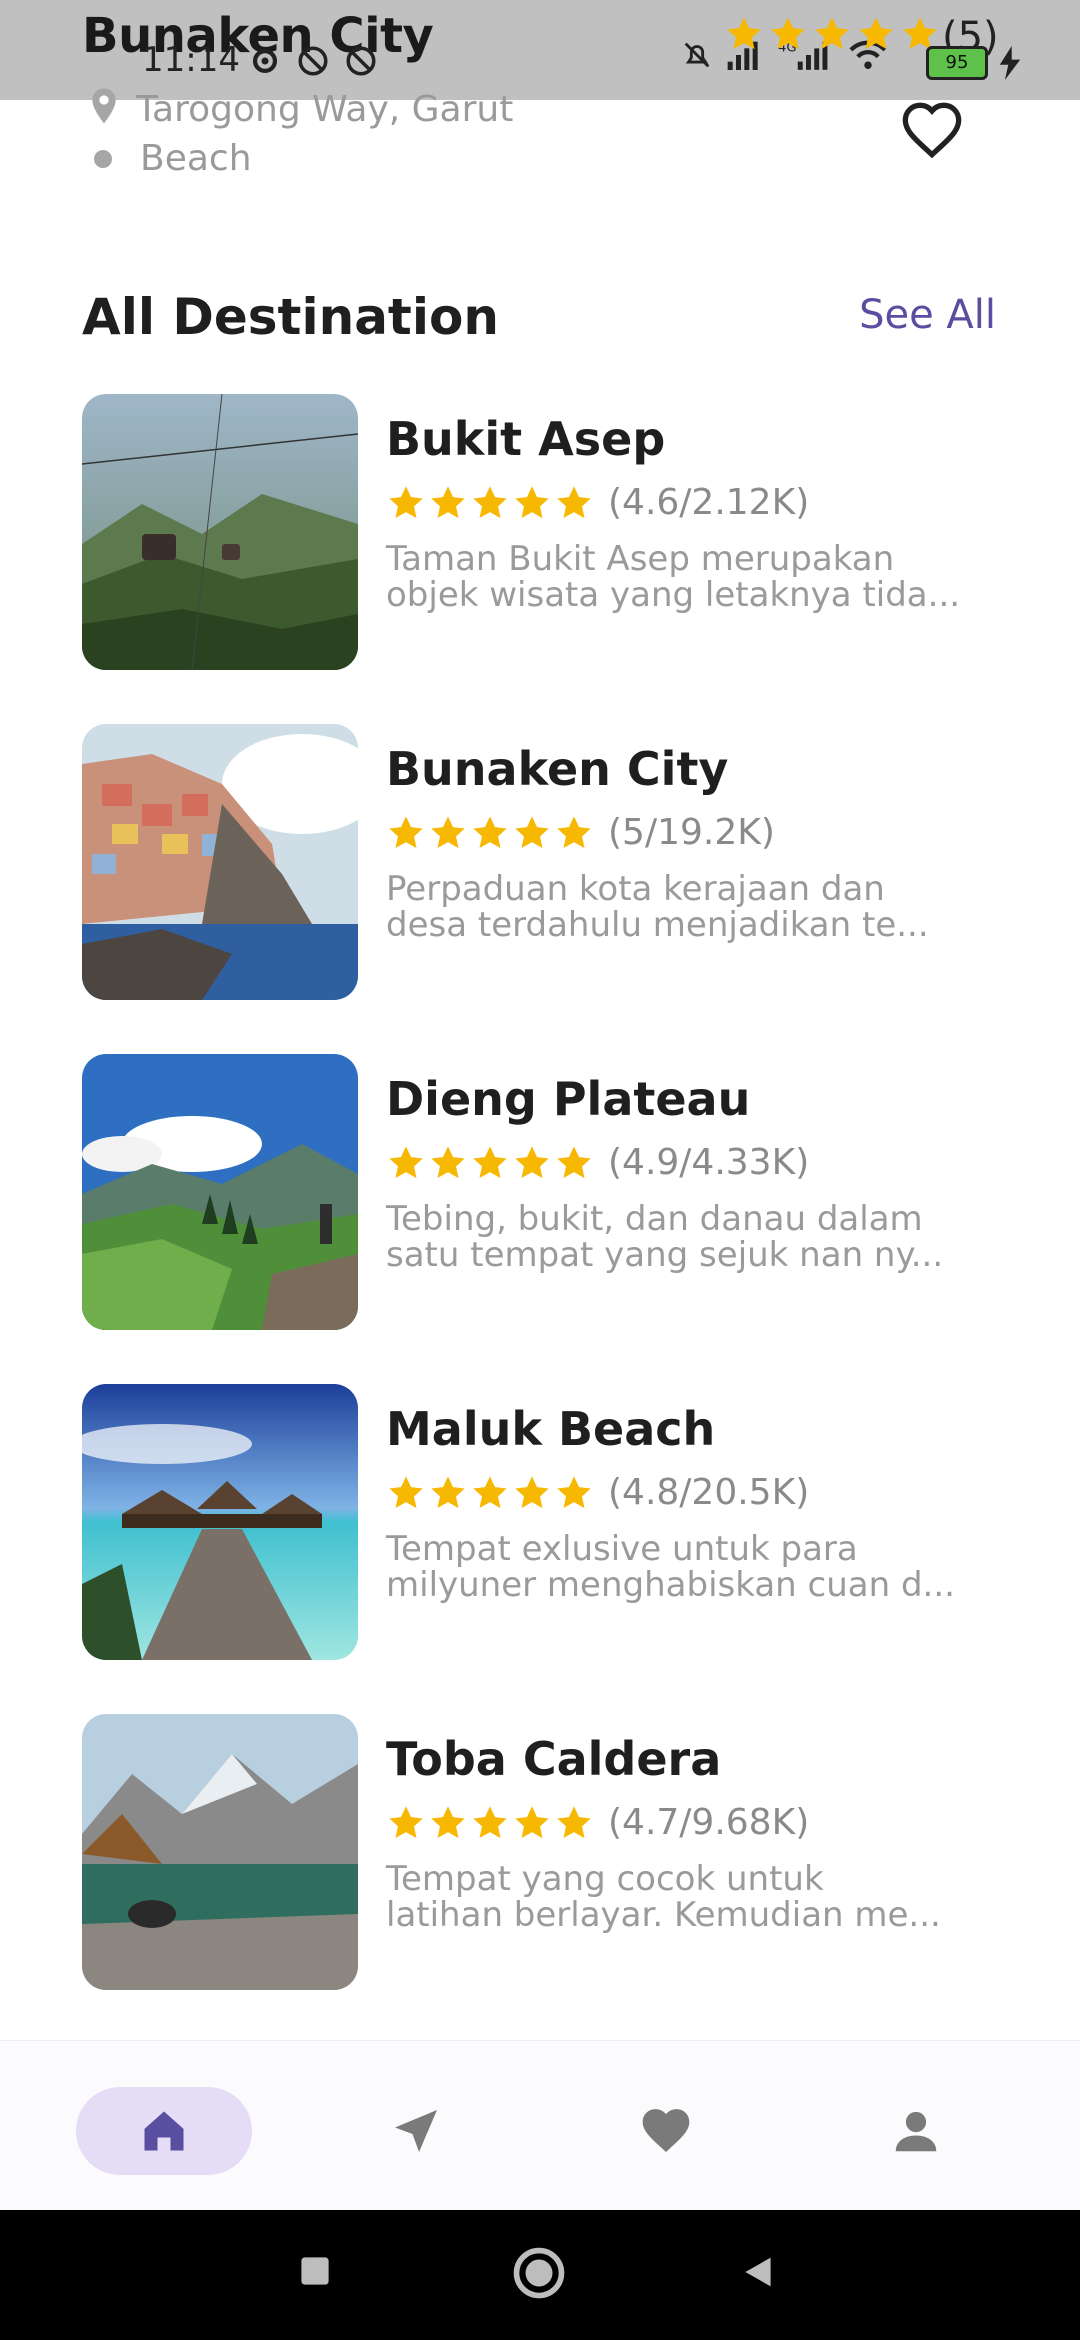 This screenshot has width=1080, height=2340. Describe the element at coordinates (103, 158) in the screenshot. I see `bullet-dot` at that location.